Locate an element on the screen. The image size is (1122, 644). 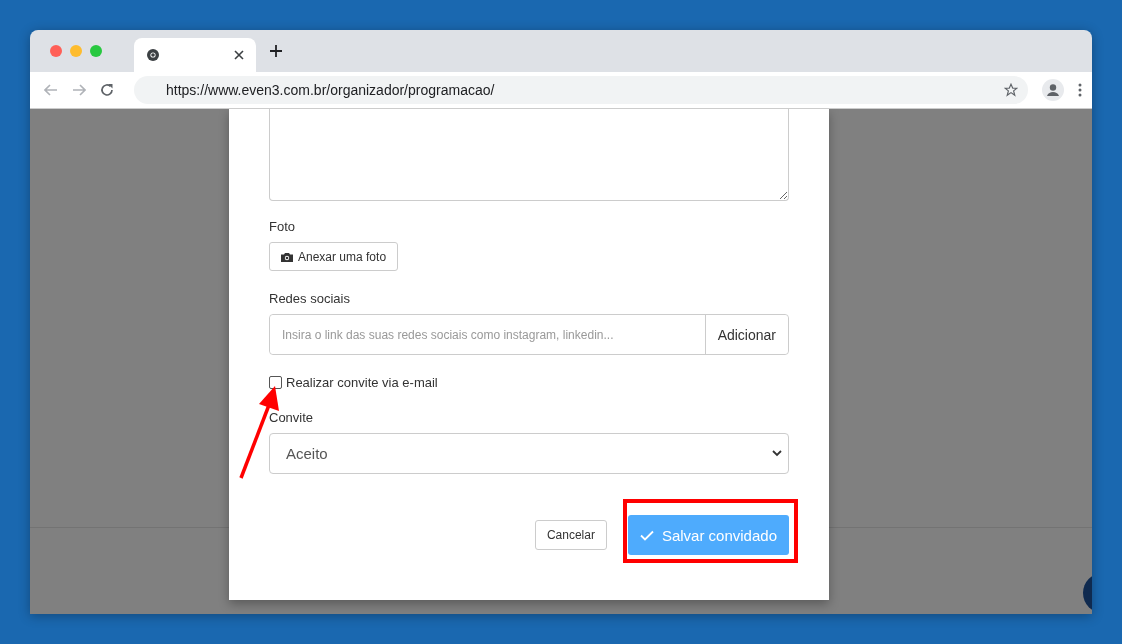
attach-photo-button: Anexar uma foto is located at coordinates (334, 256).